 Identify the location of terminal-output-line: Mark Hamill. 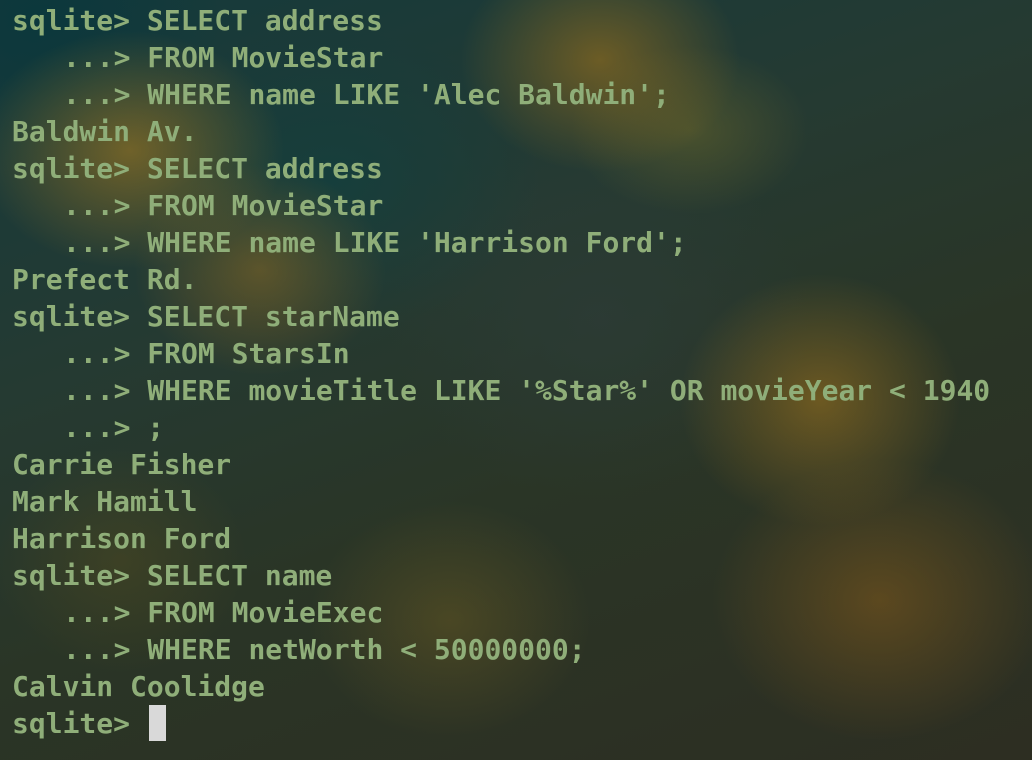
(501, 501).